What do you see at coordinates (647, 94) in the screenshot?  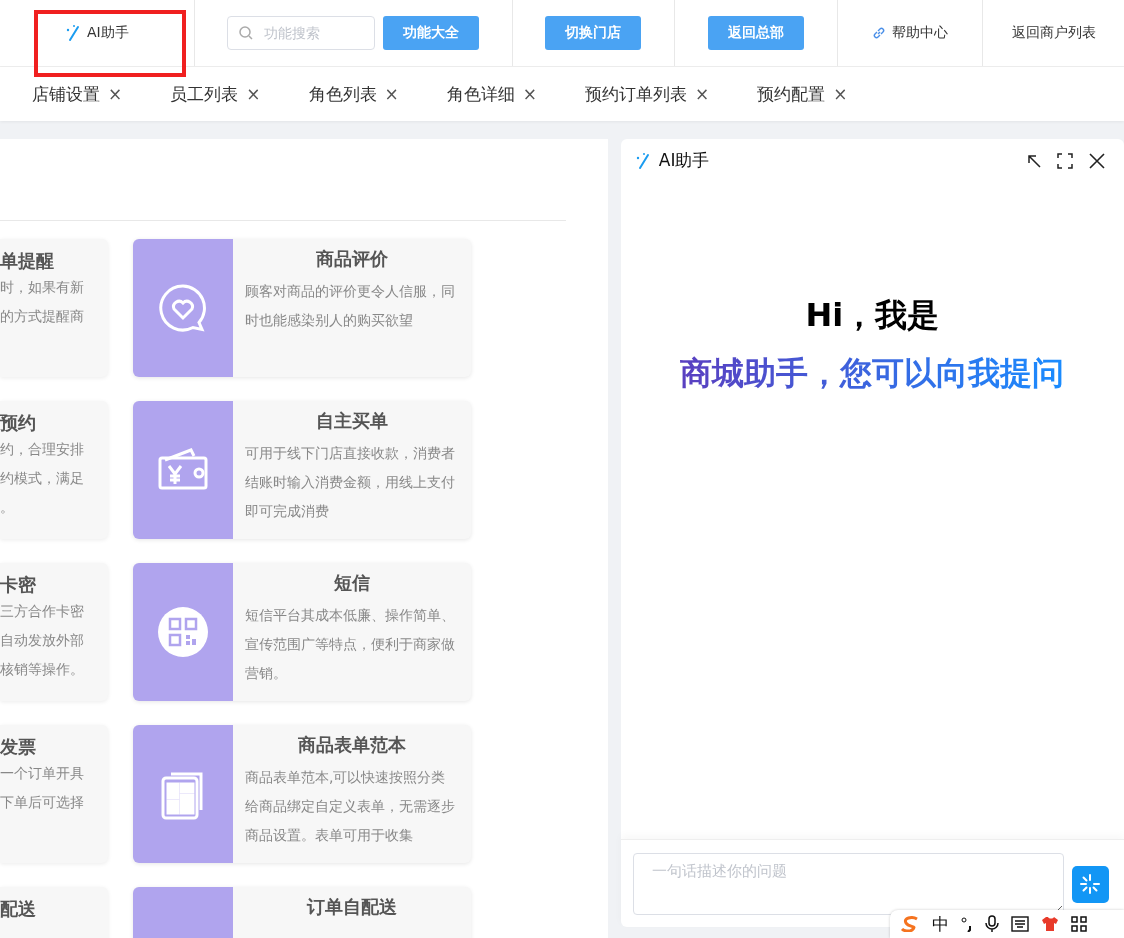 I see `page-tab: 预约订单列表 ×` at bounding box center [647, 94].